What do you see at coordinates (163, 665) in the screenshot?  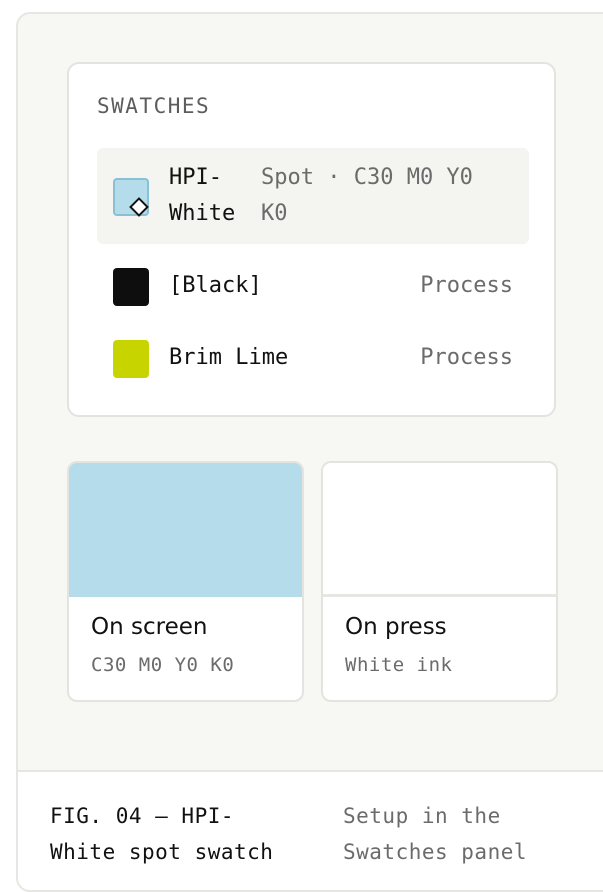 I see `card-subtitle: C30 M0 Y0 K0` at bounding box center [163, 665].